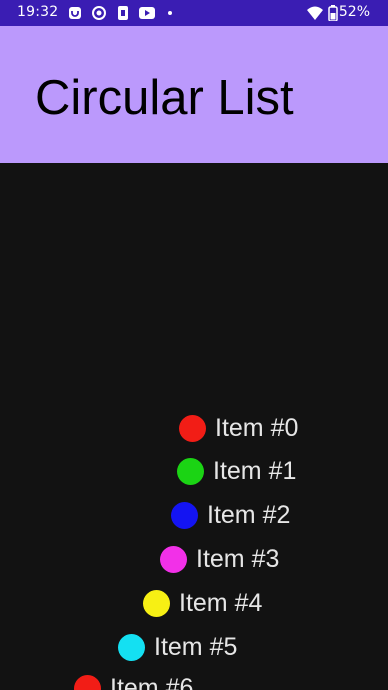  What do you see at coordinates (238, 558) in the screenshot?
I see `list-item-label: Item #3` at bounding box center [238, 558].